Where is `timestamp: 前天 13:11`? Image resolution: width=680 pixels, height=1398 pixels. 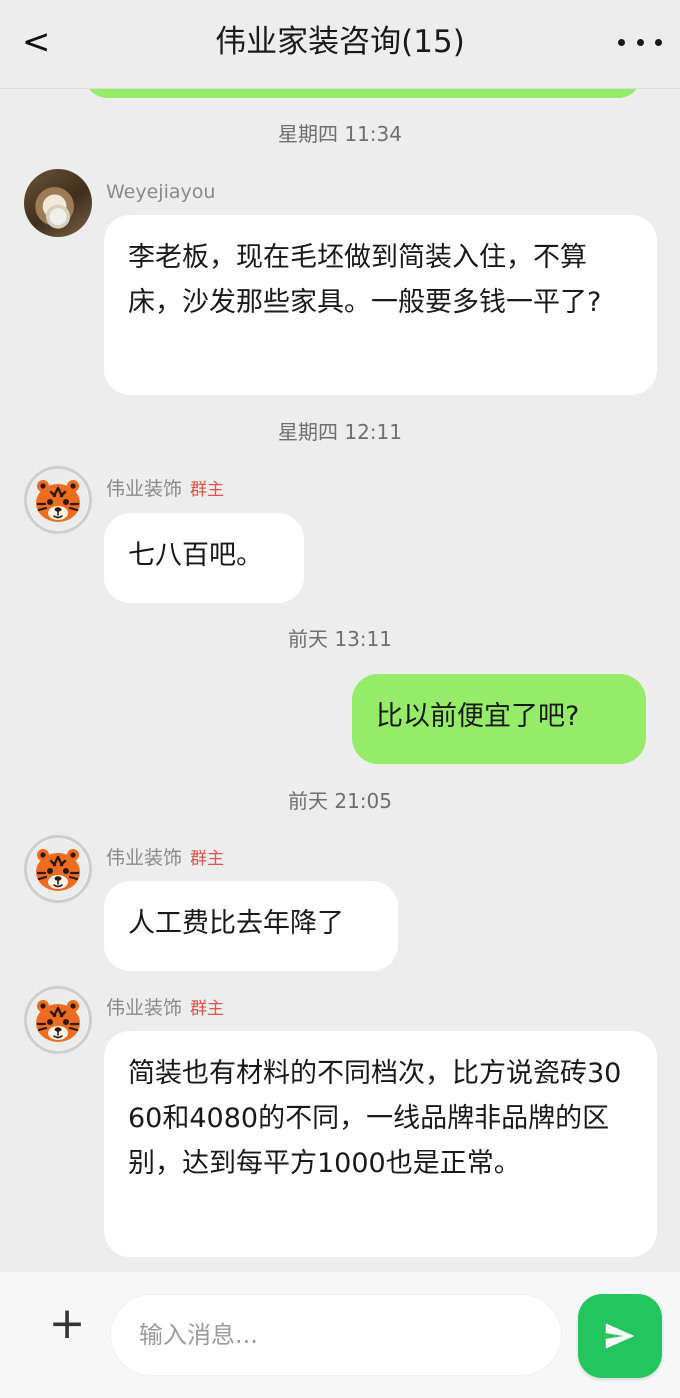
timestamp: 前天 13:11 is located at coordinates (340, 639).